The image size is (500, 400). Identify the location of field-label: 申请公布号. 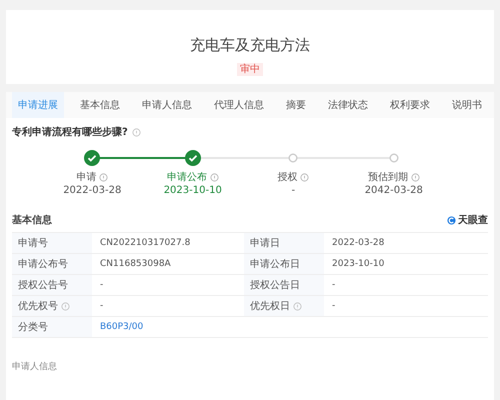
(43, 264).